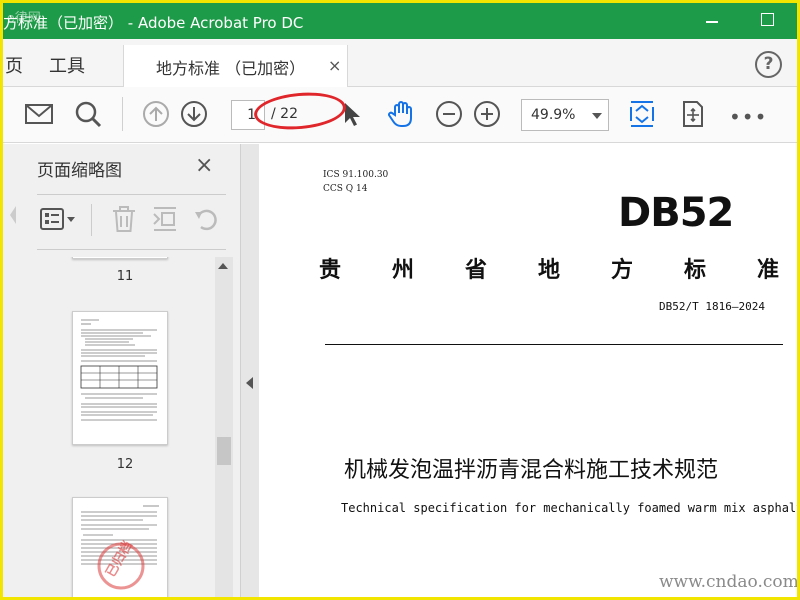 The image size is (800, 600). I want to click on standard-code: DB52/T 1816—2024, so click(712, 306).